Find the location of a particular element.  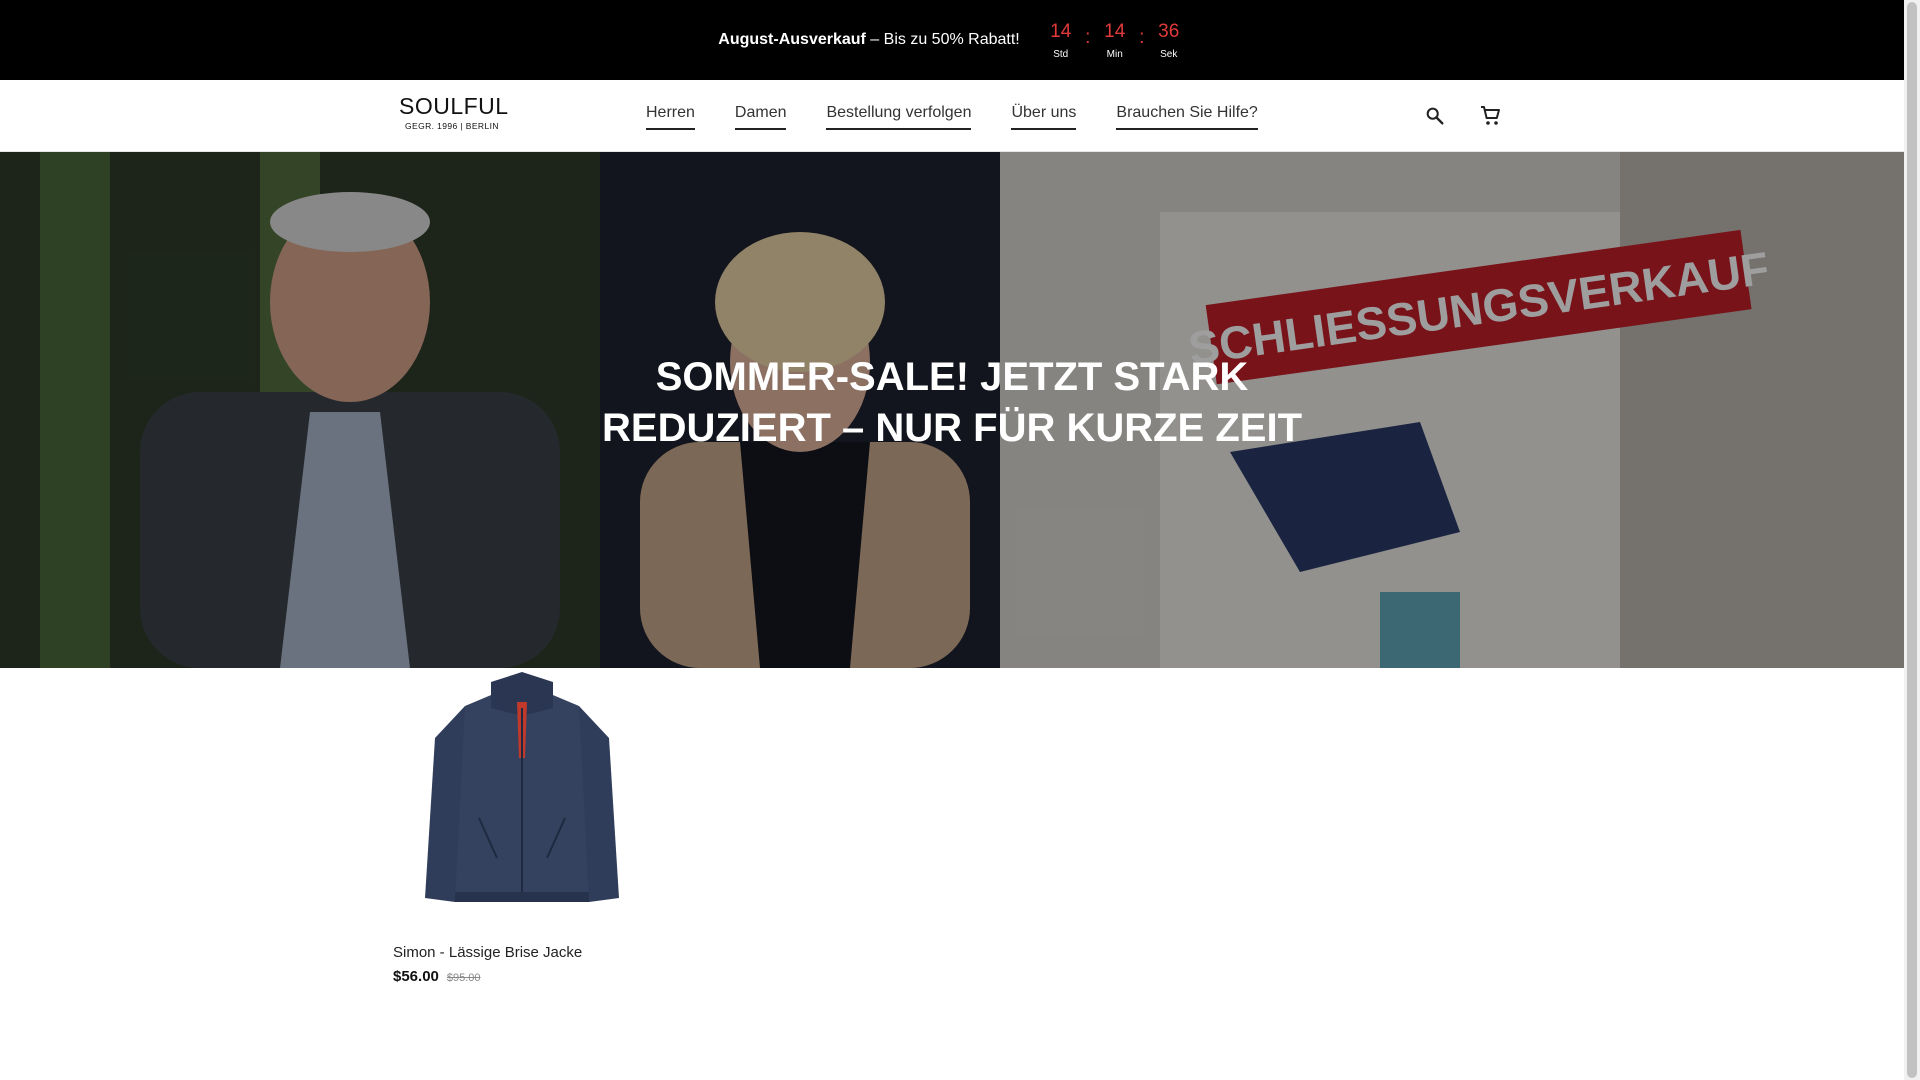

search-icon is located at coordinates (1435, 116).